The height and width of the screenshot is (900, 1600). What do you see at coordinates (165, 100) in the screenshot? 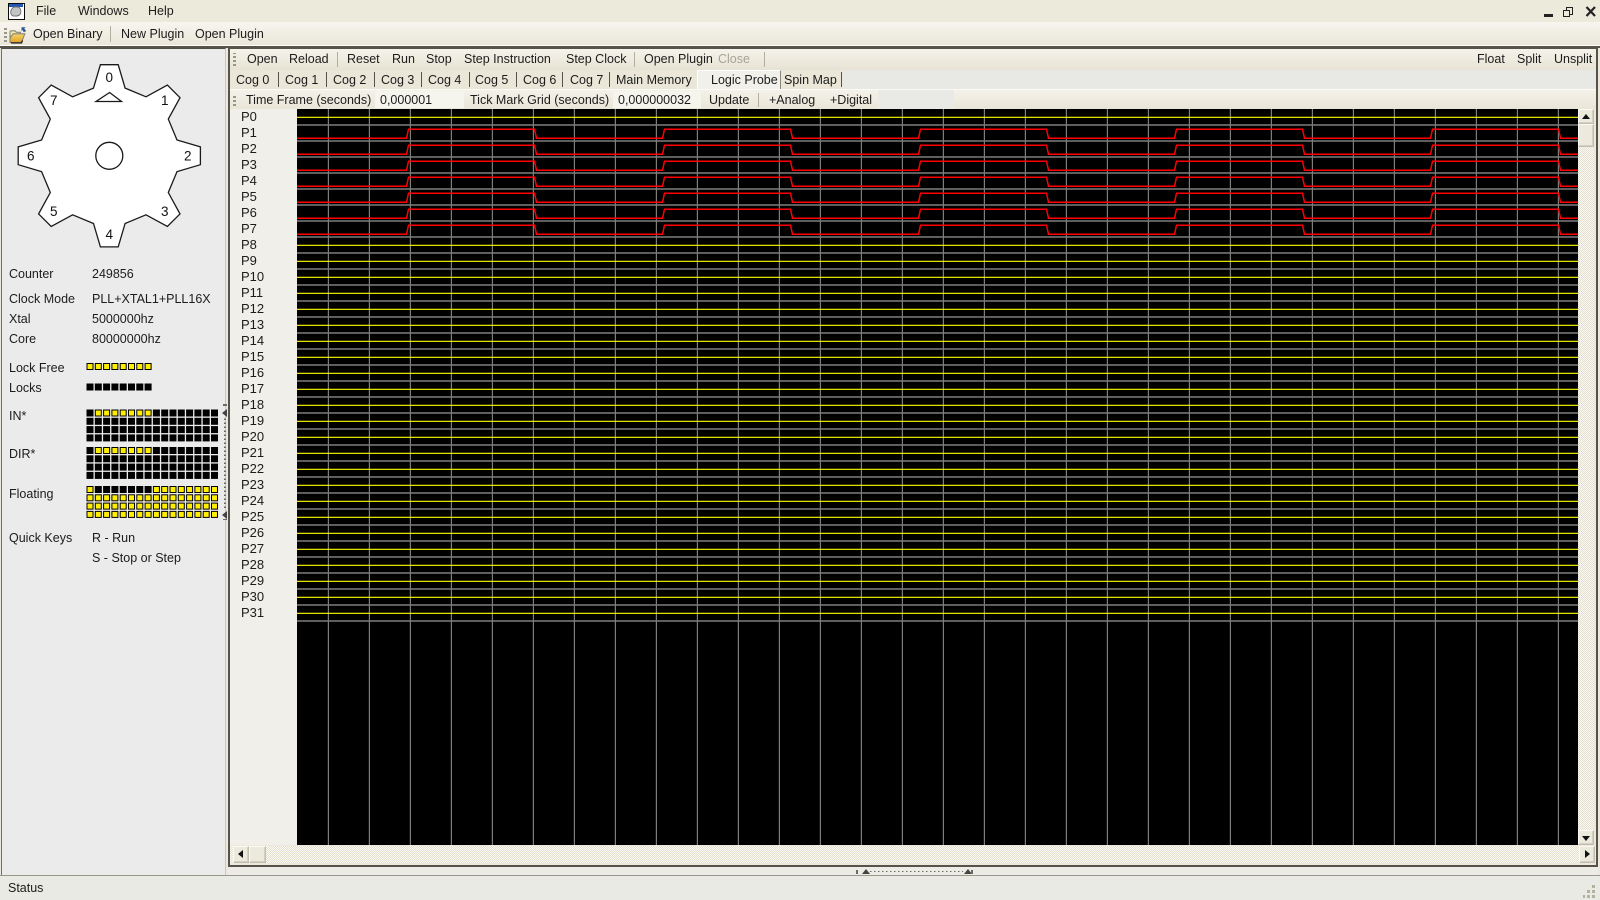
I see `svg-text: 1` at bounding box center [165, 100].